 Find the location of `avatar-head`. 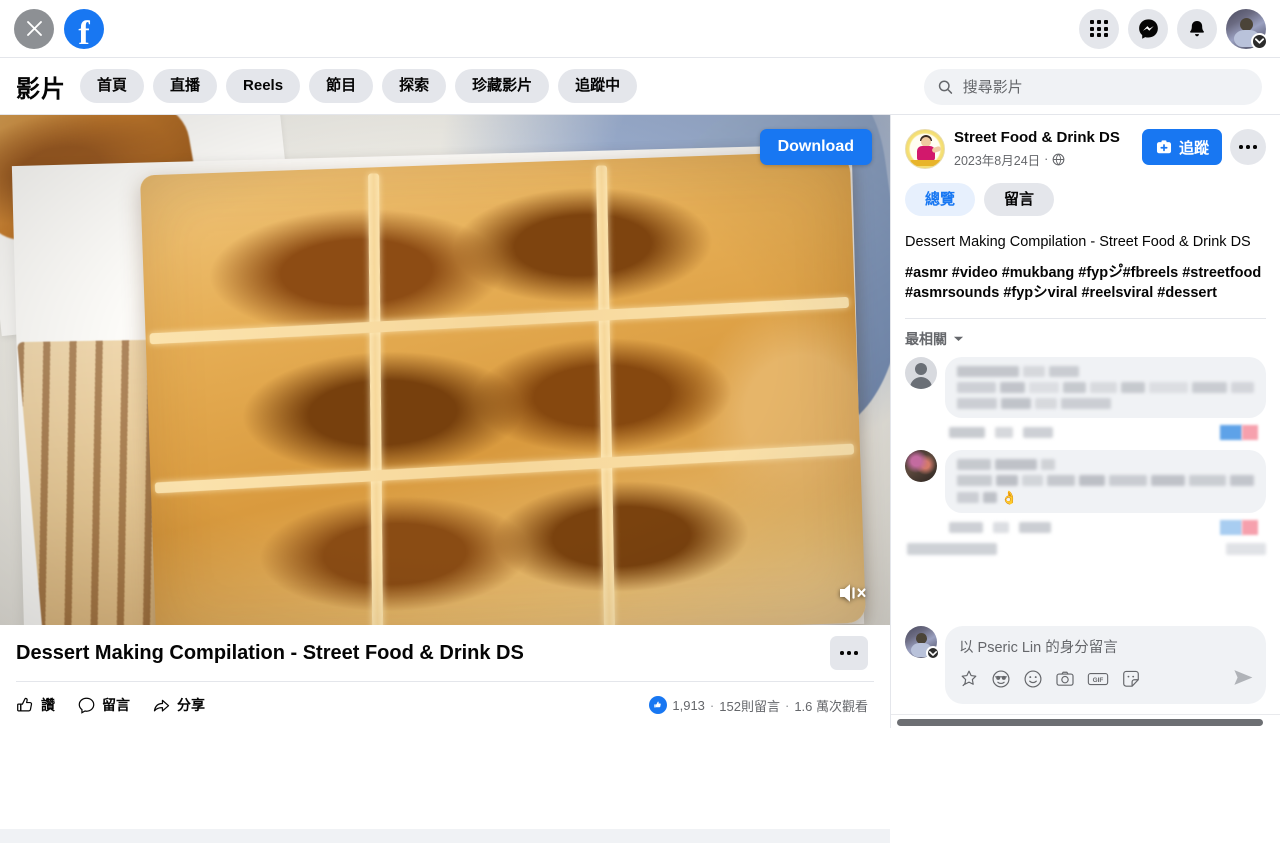

avatar-head is located at coordinates (1246, 24).